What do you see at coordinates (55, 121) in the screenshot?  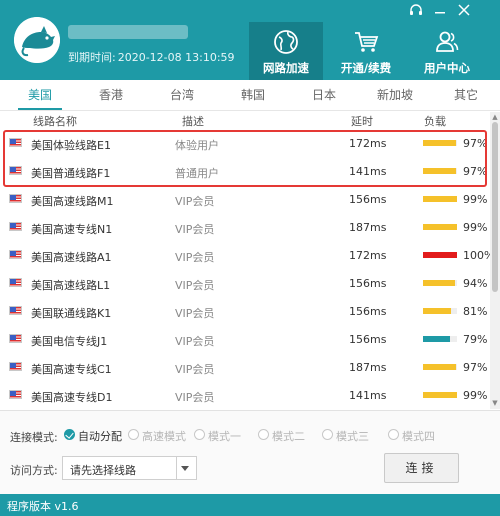 I see `column-name-header: 线路名称` at bounding box center [55, 121].